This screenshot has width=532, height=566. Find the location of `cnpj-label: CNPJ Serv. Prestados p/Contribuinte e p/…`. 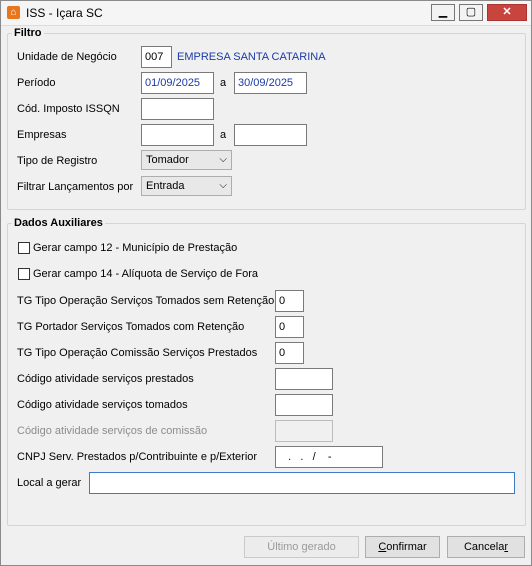

cnpj-label: CNPJ Serv. Prestados p/Contribuinte e p/… is located at coordinates (137, 457).